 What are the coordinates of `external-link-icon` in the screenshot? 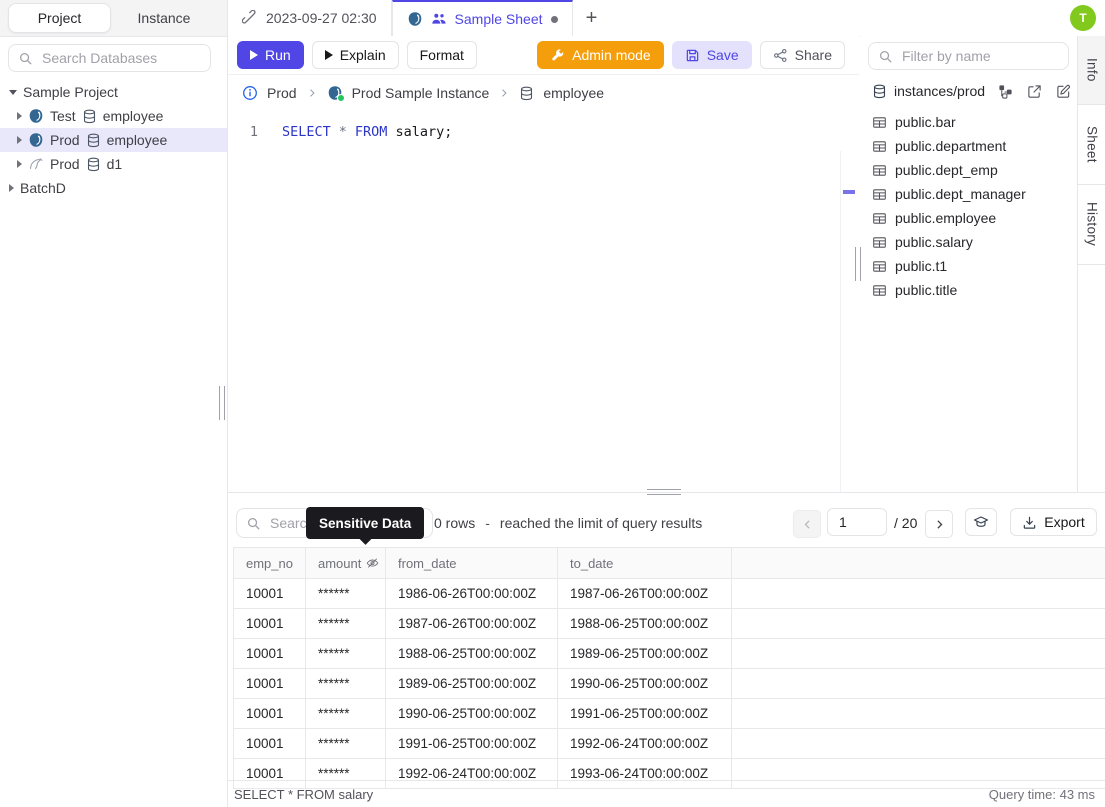 It's located at (1034, 91).